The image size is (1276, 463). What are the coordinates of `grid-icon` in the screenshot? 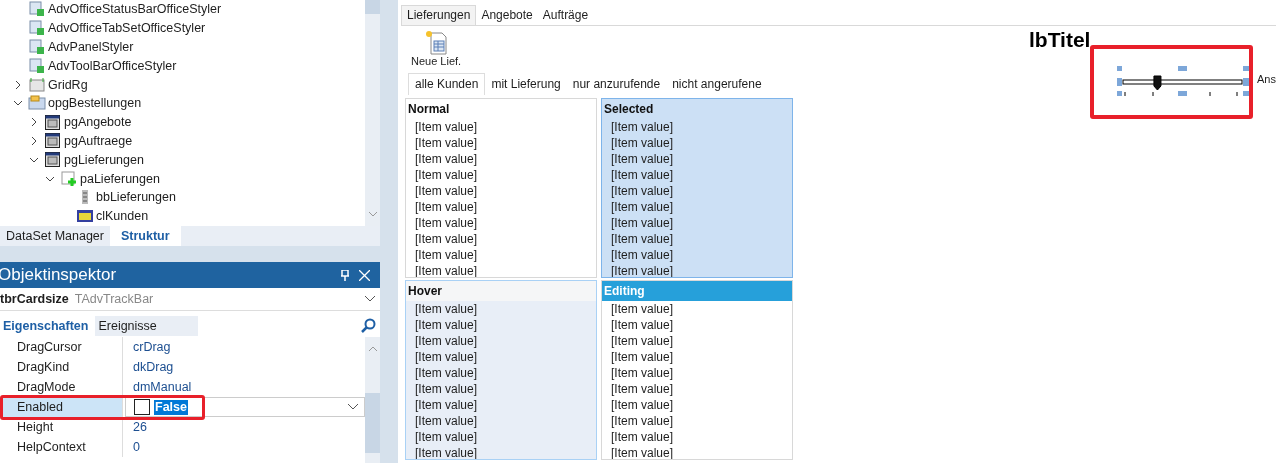 It's located at (36, 84).